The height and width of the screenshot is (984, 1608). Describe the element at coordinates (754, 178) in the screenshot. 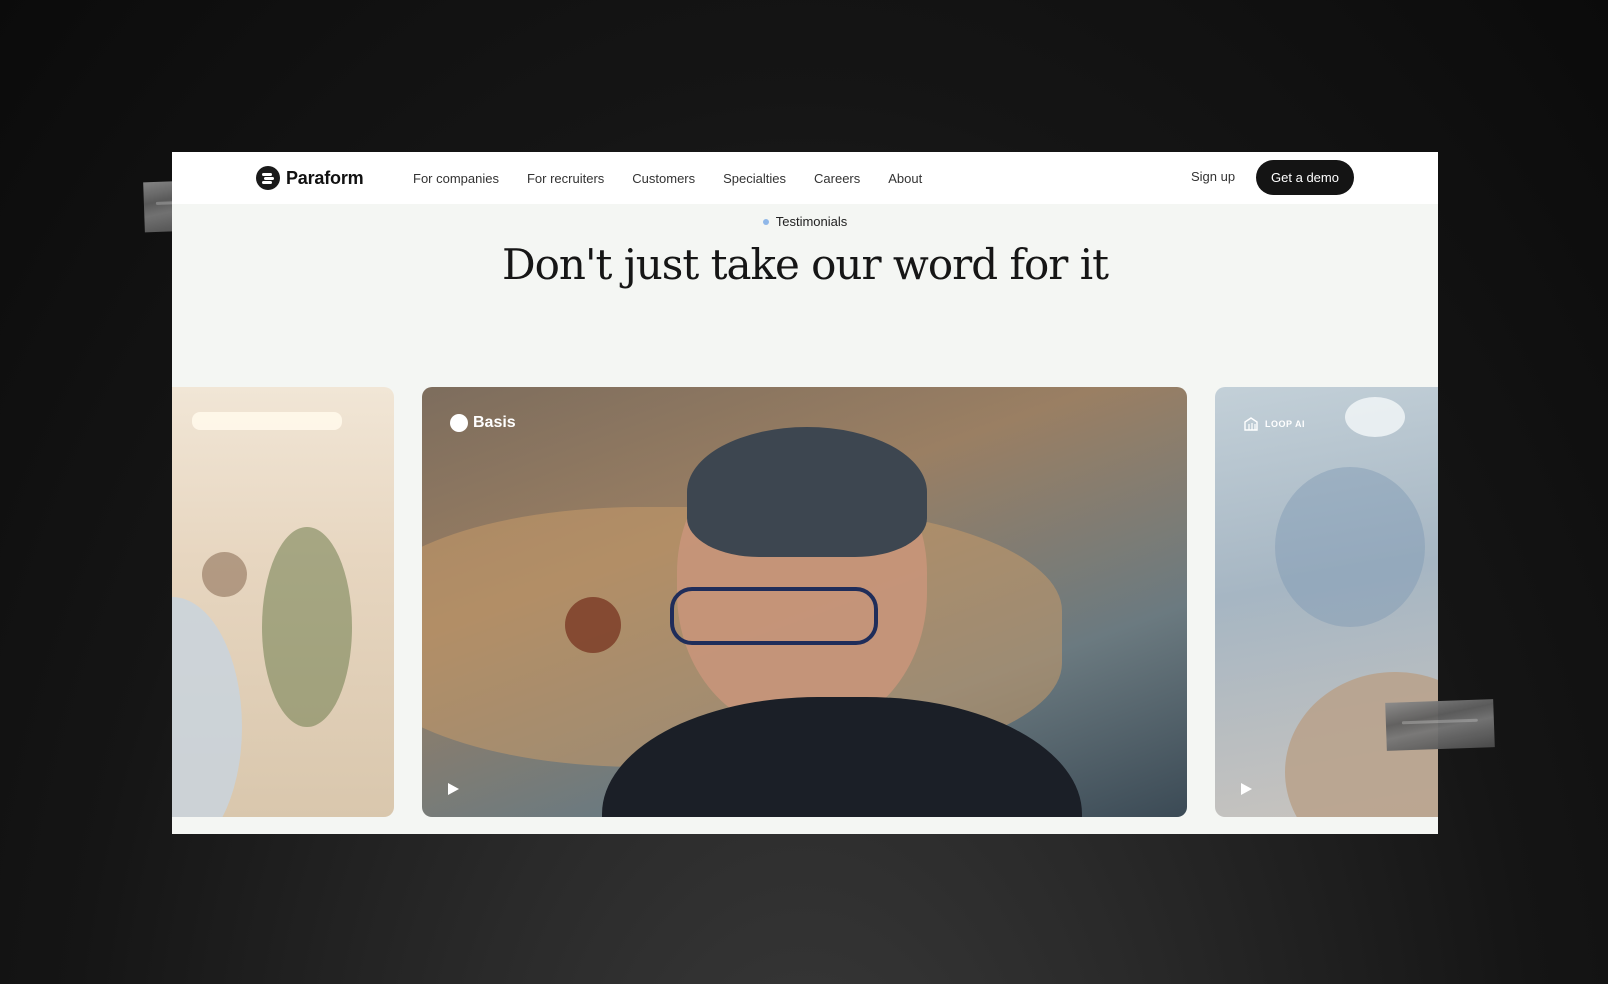

I see `nav-link-specialties: Specialties` at that location.